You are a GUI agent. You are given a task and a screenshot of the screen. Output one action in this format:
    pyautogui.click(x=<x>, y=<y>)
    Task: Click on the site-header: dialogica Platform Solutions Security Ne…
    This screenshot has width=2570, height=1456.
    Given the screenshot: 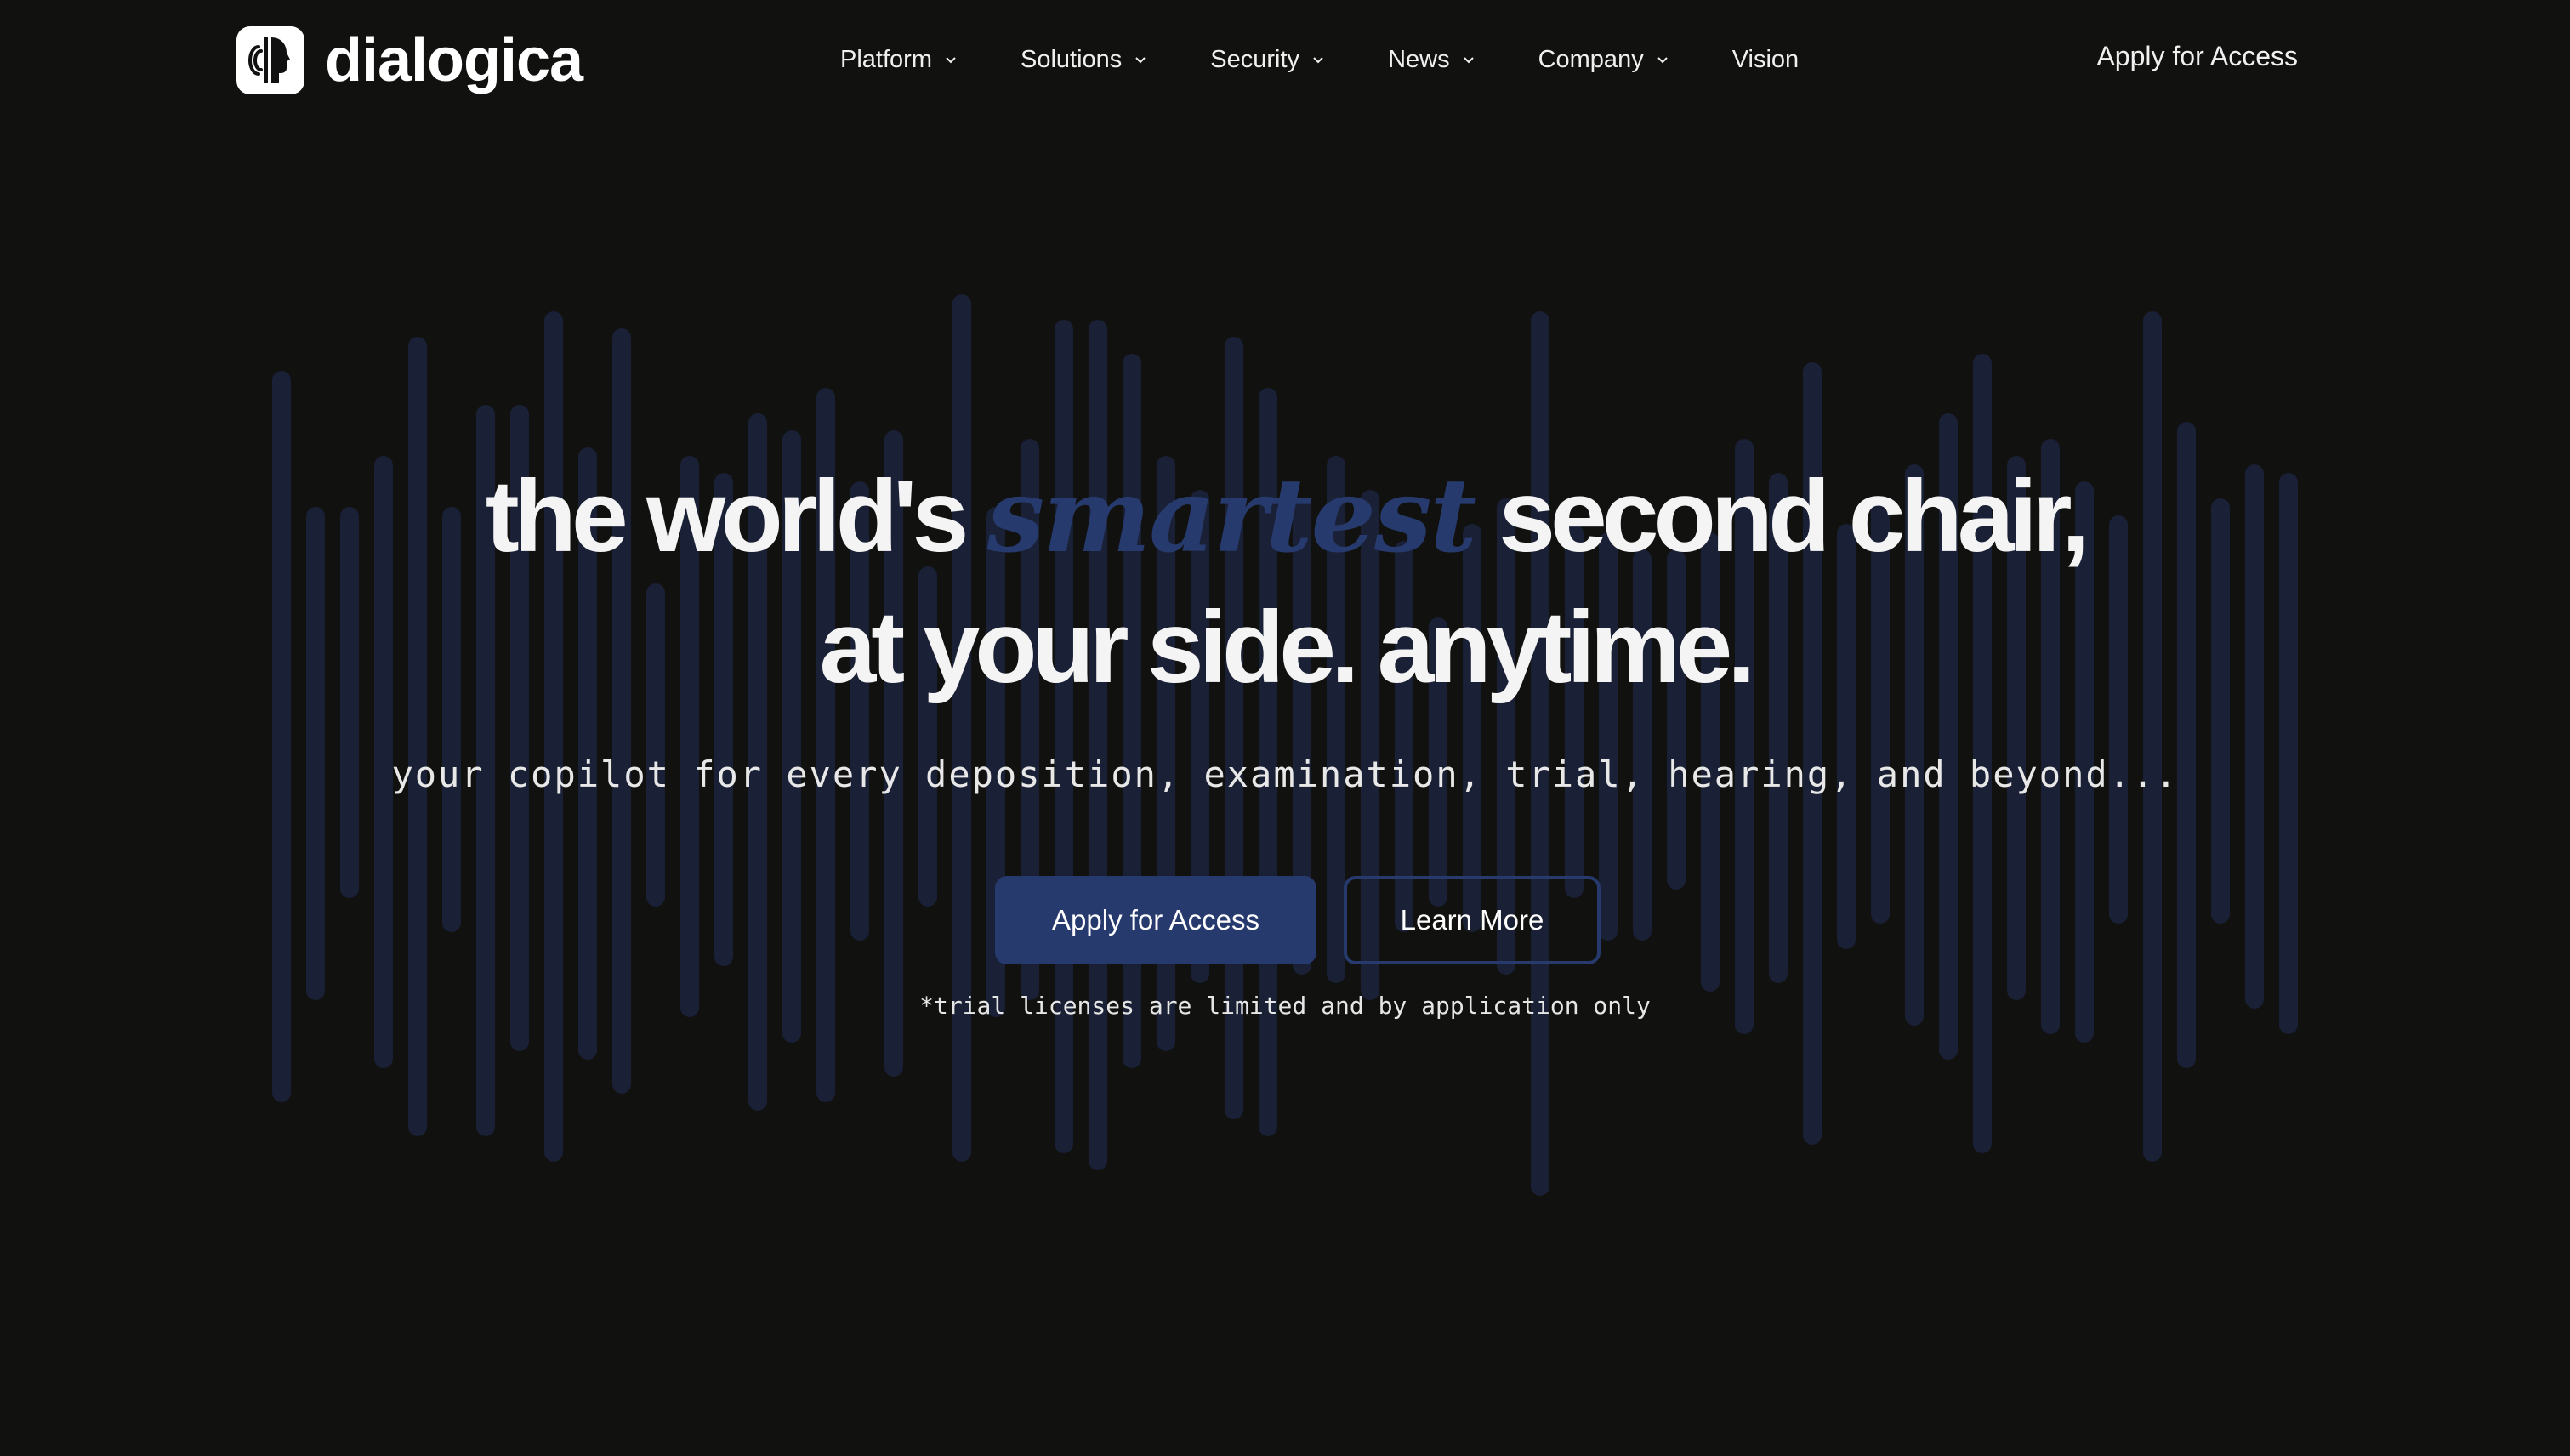 What is the action you would take?
    pyautogui.click(x=1285, y=59)
    